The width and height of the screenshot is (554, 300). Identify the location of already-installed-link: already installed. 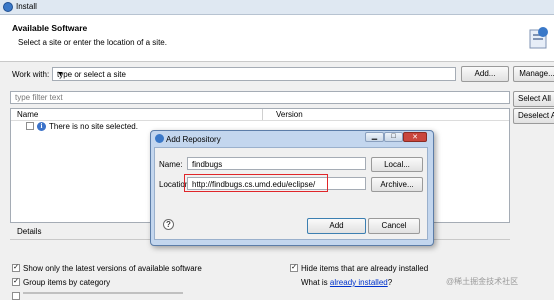
(359, 282).